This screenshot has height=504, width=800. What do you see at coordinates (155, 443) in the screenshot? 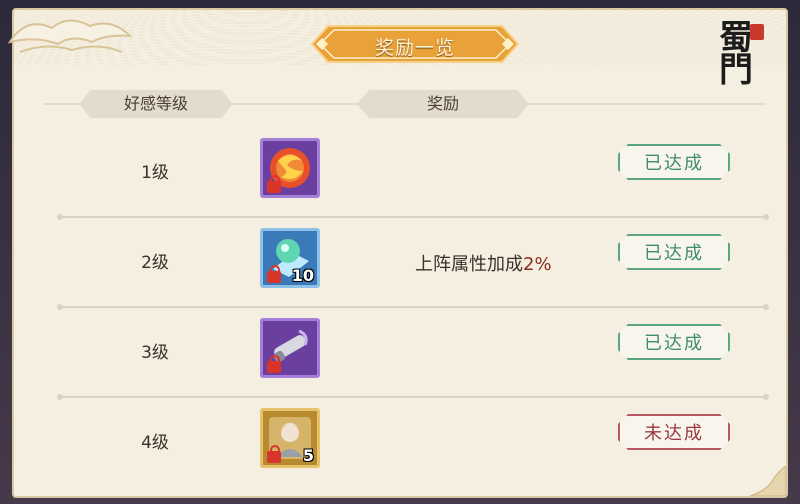
I see `level-label: 4级` at bounding box center [155, 443].